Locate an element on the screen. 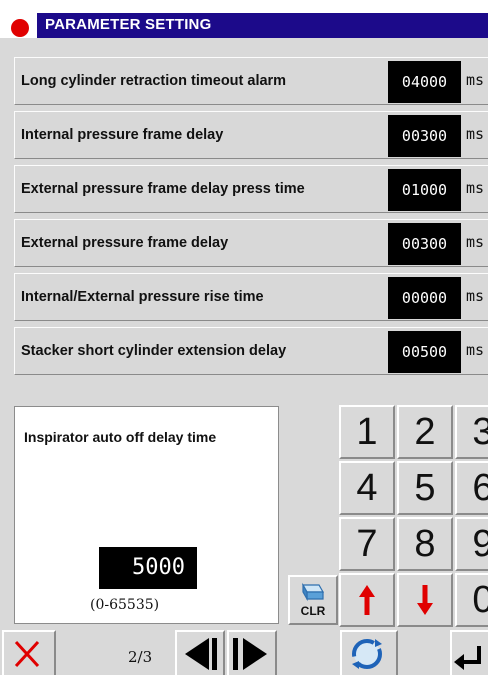 This screenshot has width=488, height=675. param-label: External pressure frame delay is located at coordinates (125, 243).